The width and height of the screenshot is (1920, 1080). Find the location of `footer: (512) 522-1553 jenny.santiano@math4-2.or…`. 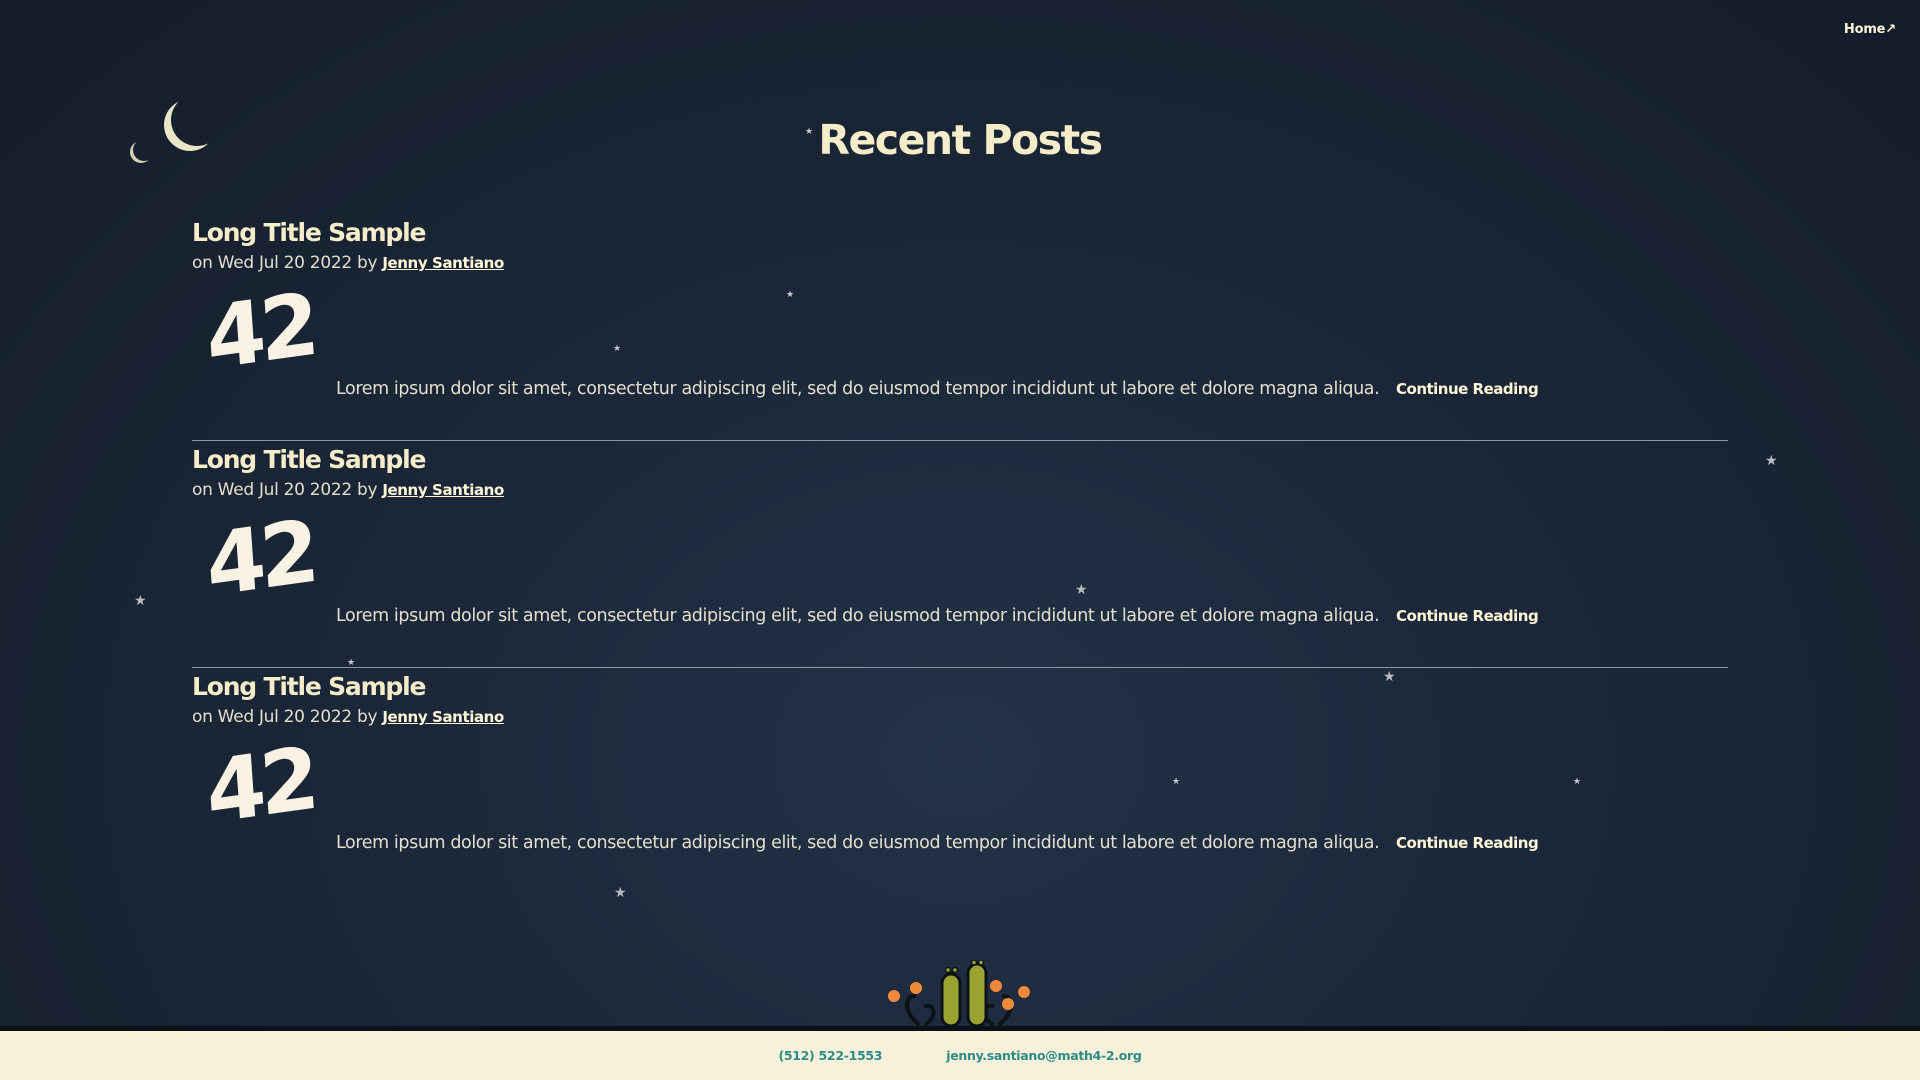

footer: (512) 522-1553 jenny.santiano@math4-2.or… is located at coordinates (960, 1055).